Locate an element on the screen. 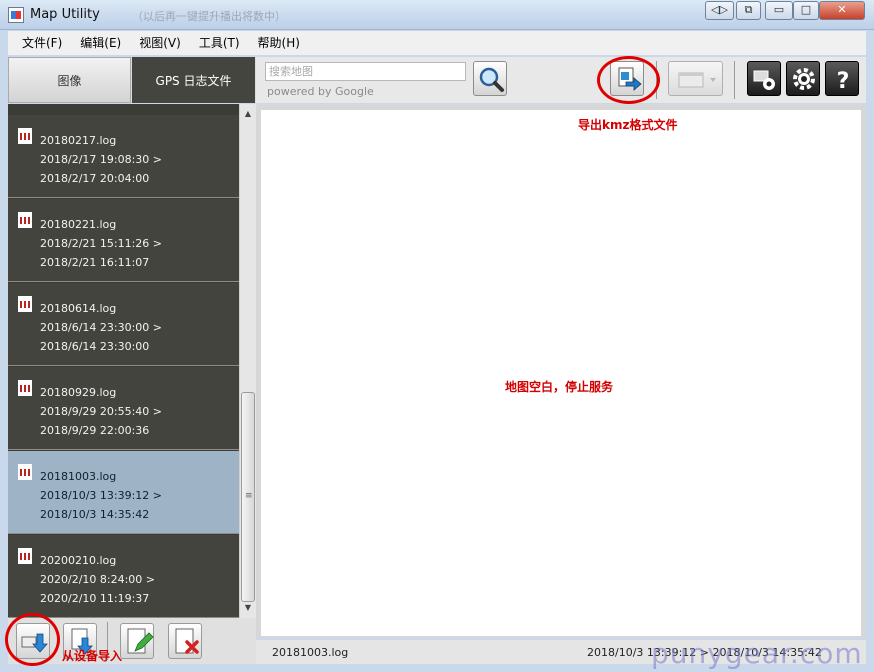 This screenshot has width=874, height=672. help-icon: ? is located at coordinates (843, 81).